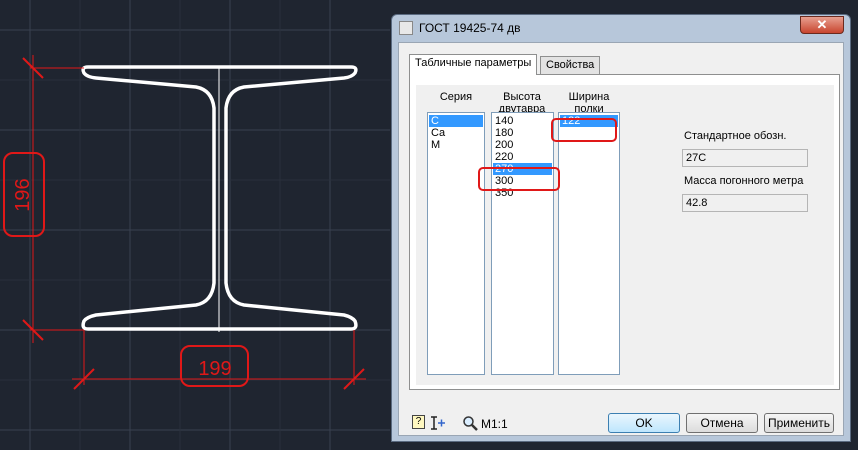  What do you see at coordinates (456, 145) in the screenshot?
I see `list-item: M` at bounding box center [456, 145].